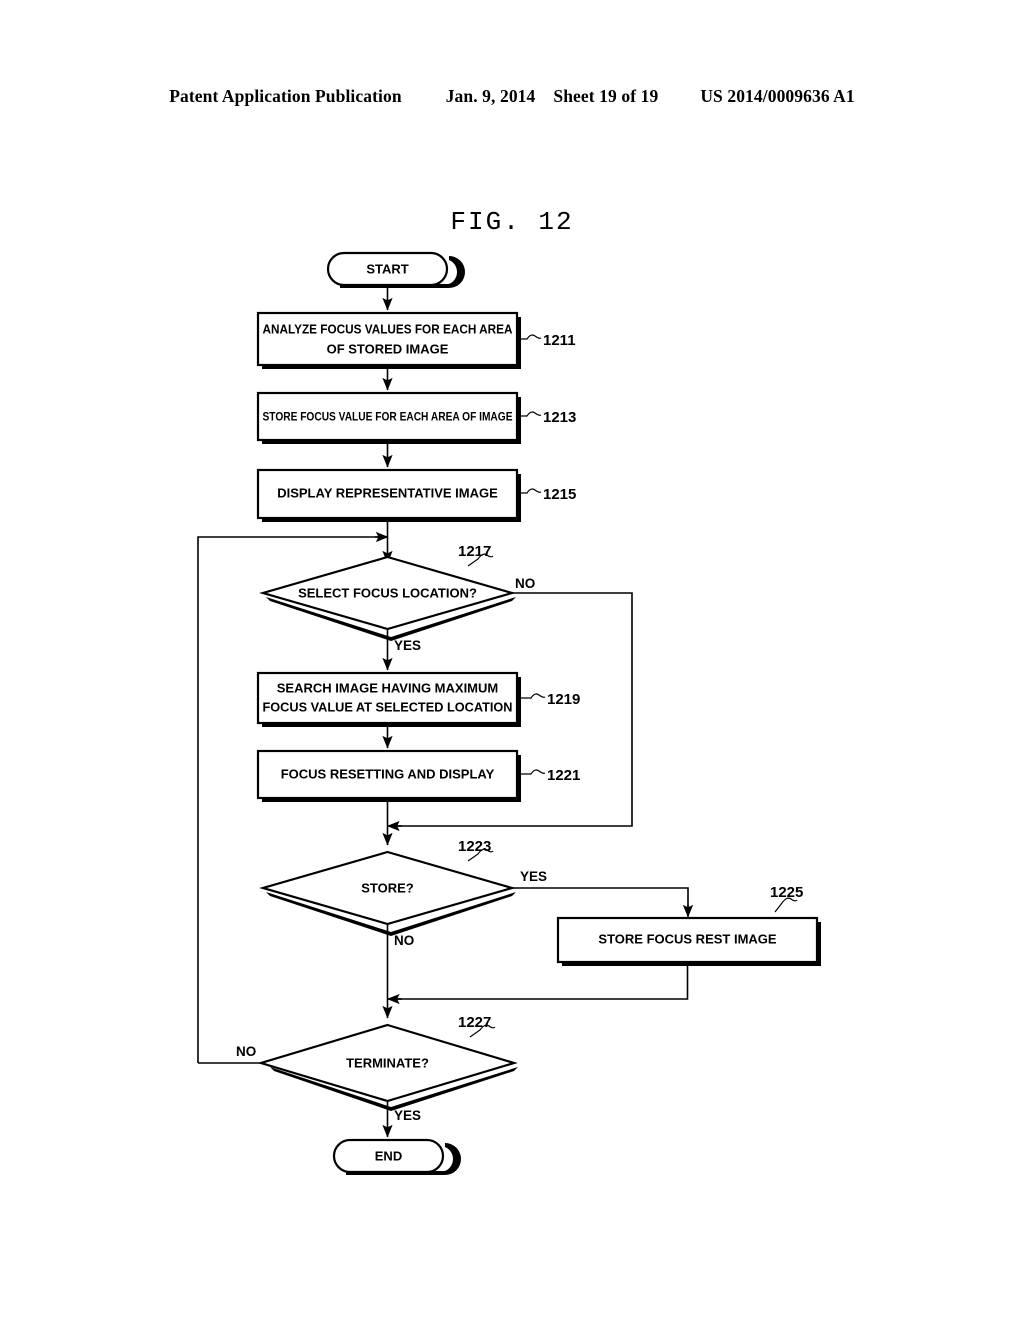 The image size is (1024, 1320). What do you see at coordinates (559, 494) in the screenshot?
I see `ref-1215: 1215` at bounding box center [559, 494].